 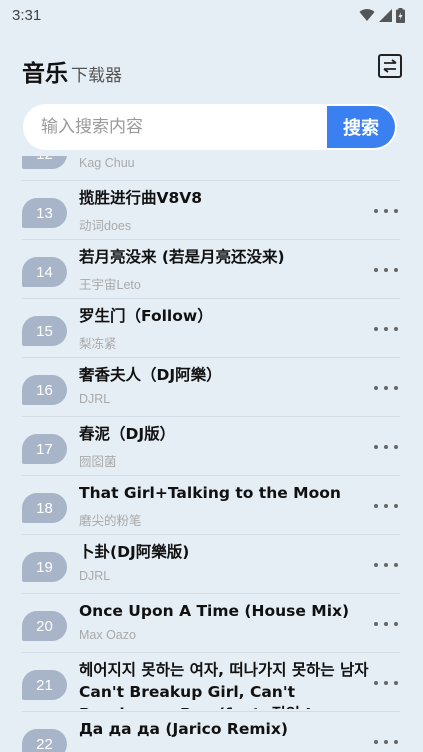 I want to click on search-input, so click(x=175, y=127).